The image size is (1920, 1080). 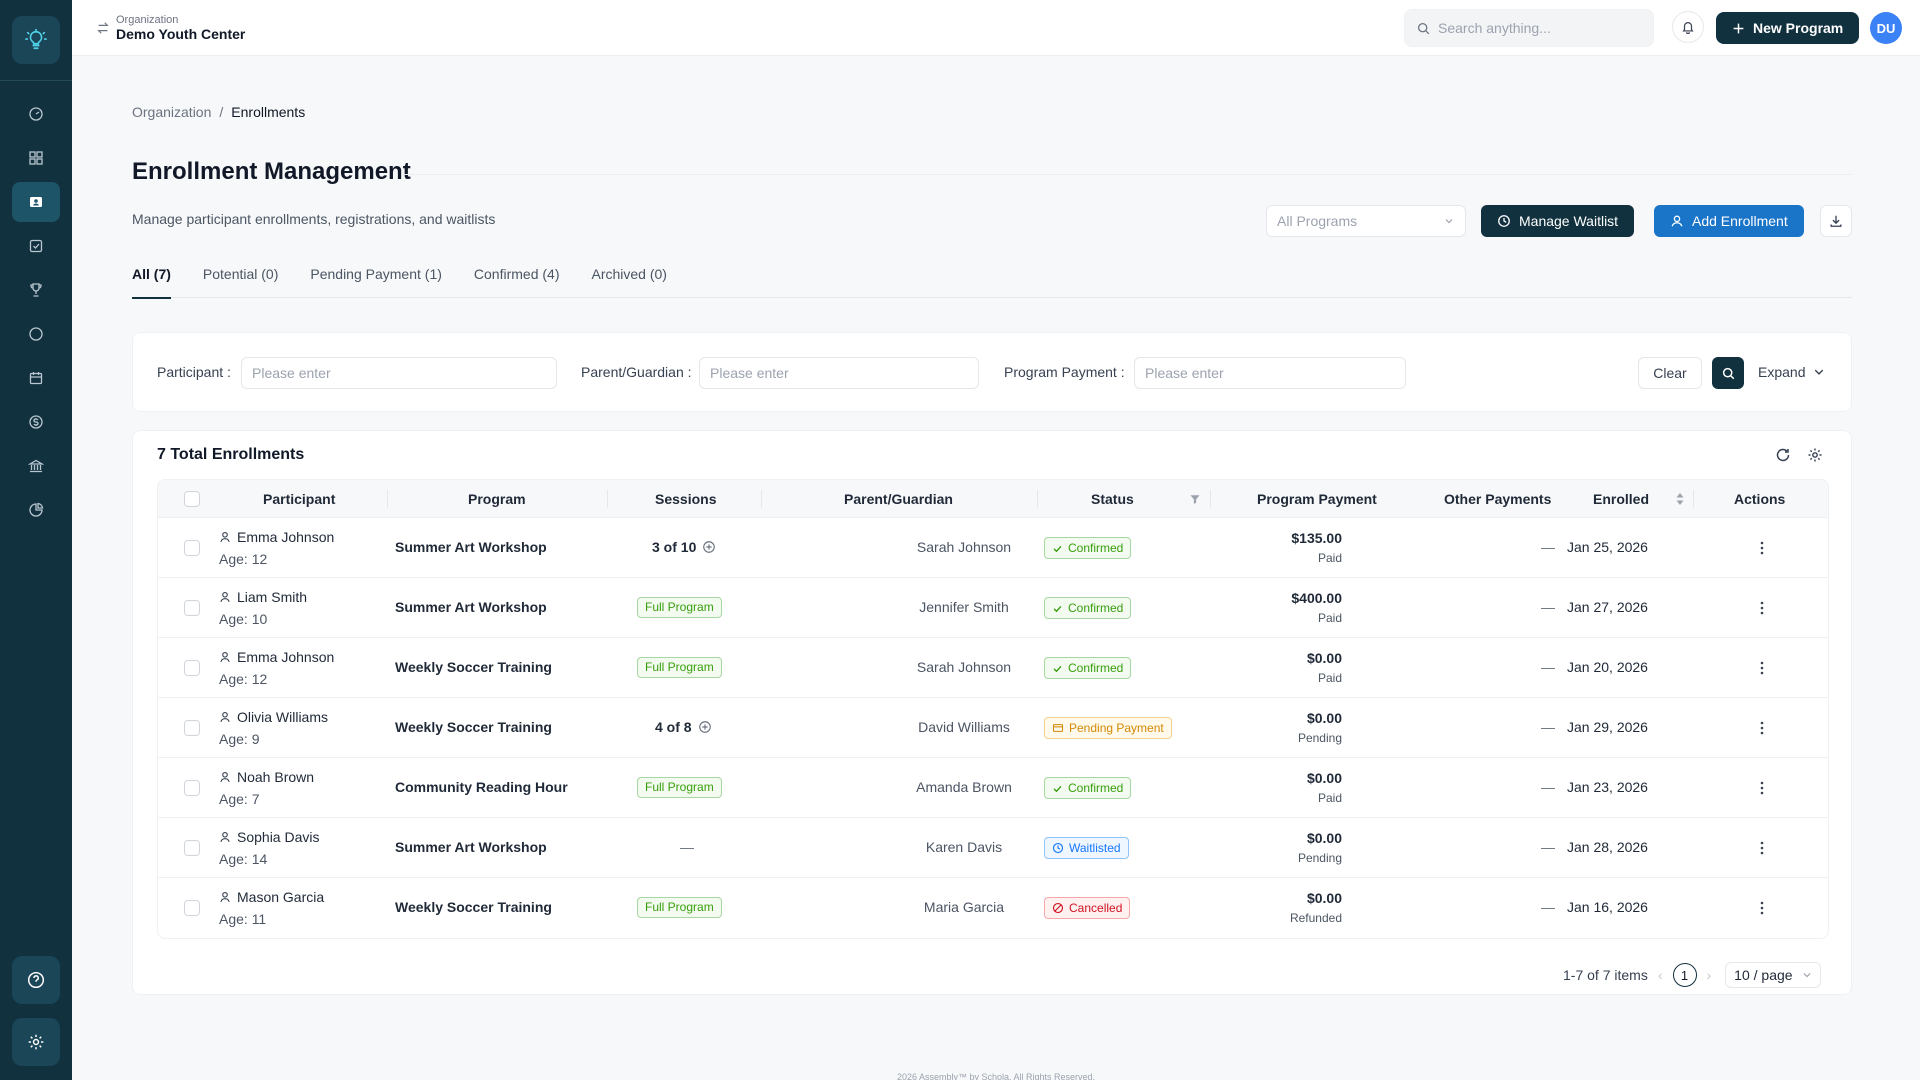 I want to click on nav-dashboard-gauge-icon, so click(x=36, y=114).